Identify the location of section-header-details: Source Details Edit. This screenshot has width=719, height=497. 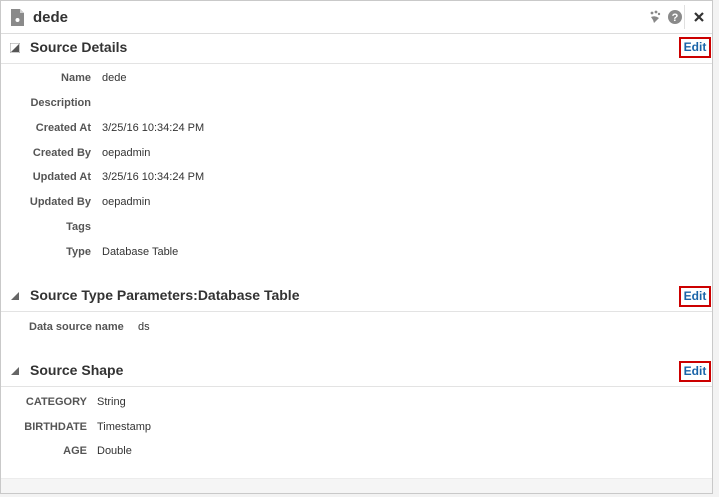
(356, 48).